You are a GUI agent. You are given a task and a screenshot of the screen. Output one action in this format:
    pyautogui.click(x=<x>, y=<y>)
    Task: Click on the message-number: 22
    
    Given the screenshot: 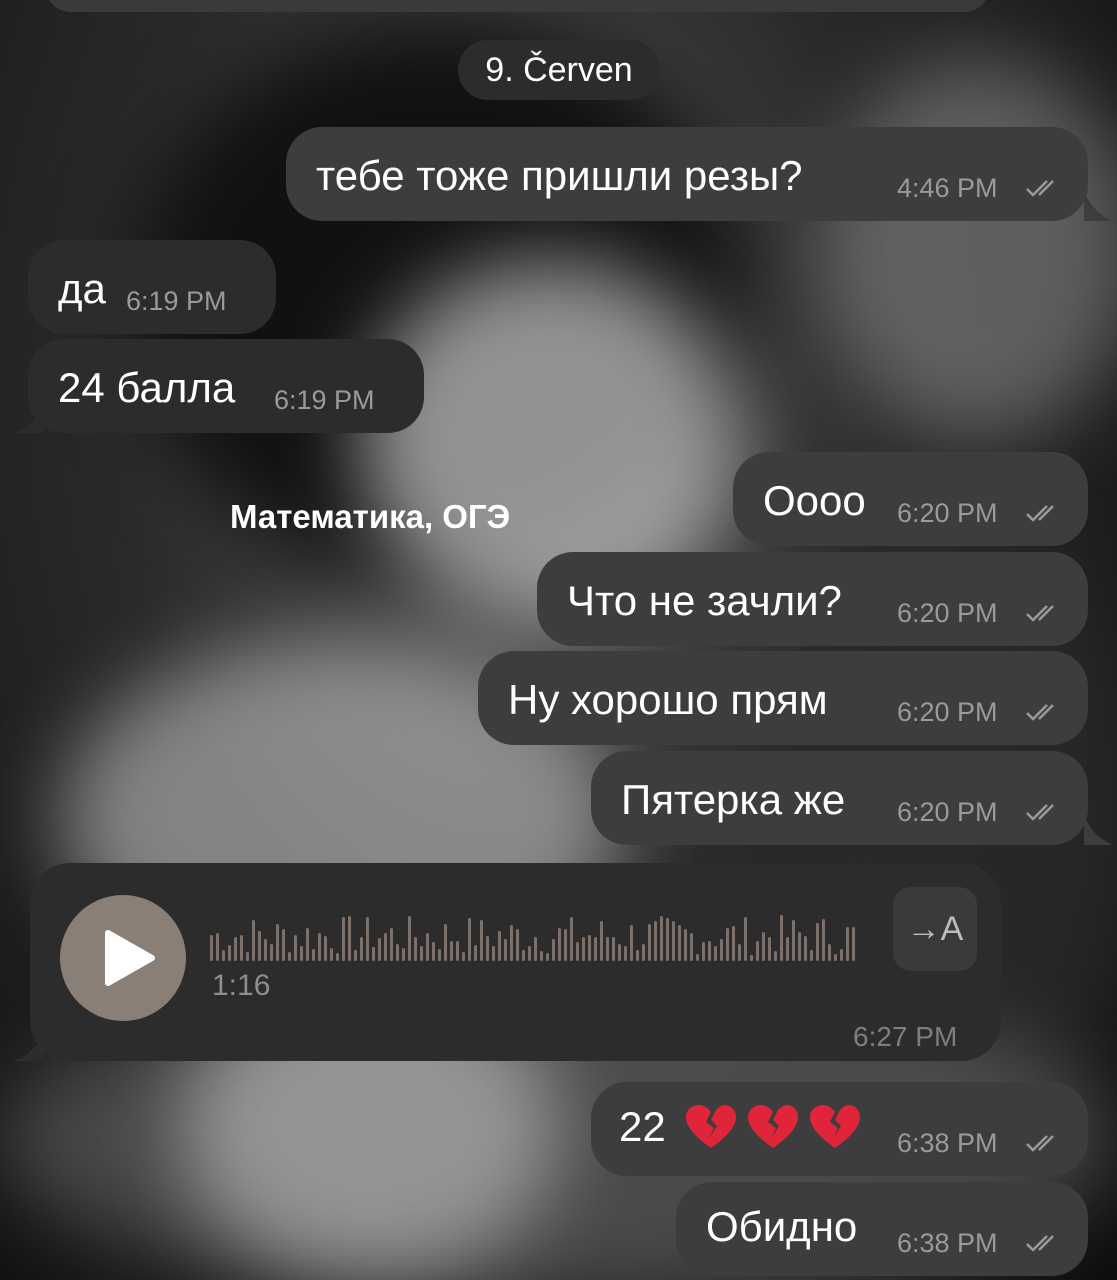 What is the action you would take?
    pyautogui.click(x=642, y=1126)
    